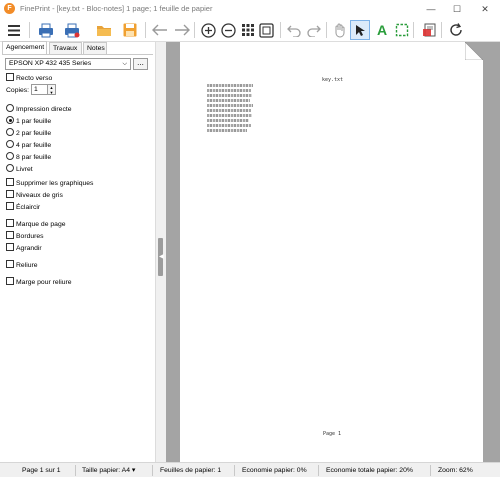  What do you see at coordinates (382, 30) in the screenshot?
I see `text-tool-icon: A` at bounding box center [382, 30].